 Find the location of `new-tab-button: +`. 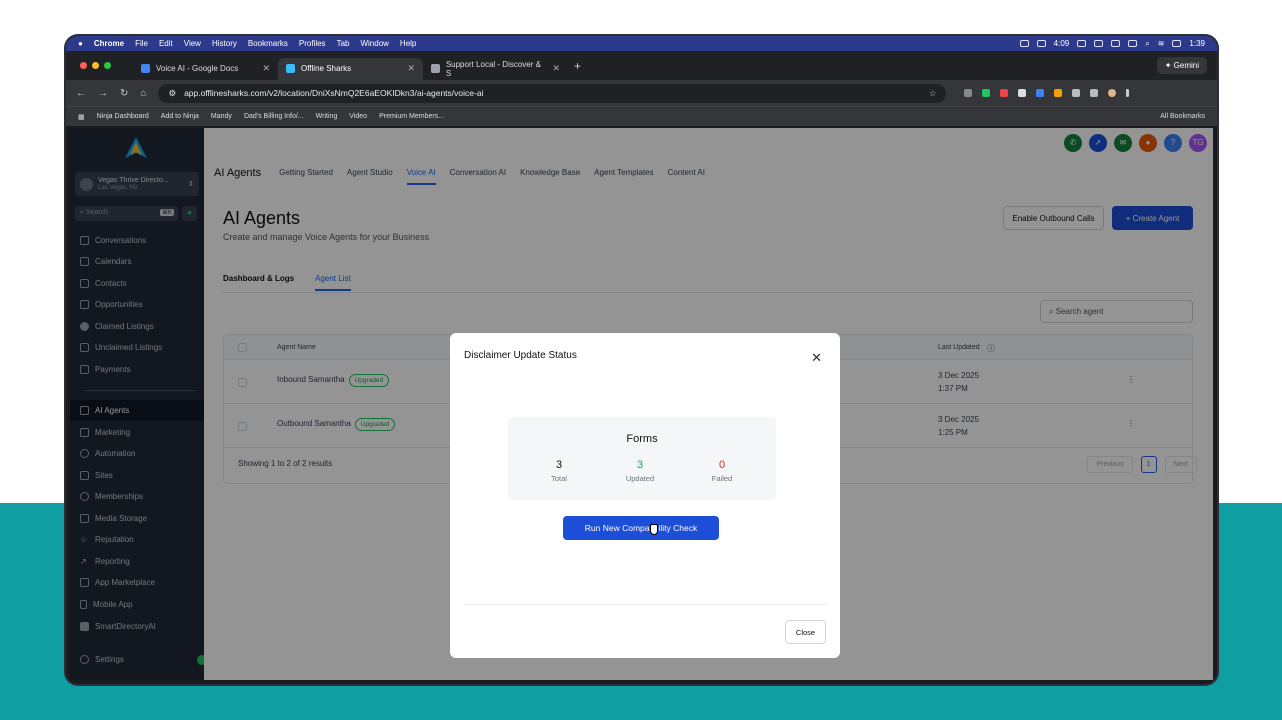

new-tab-button: + is located at coordinates (577, 66).